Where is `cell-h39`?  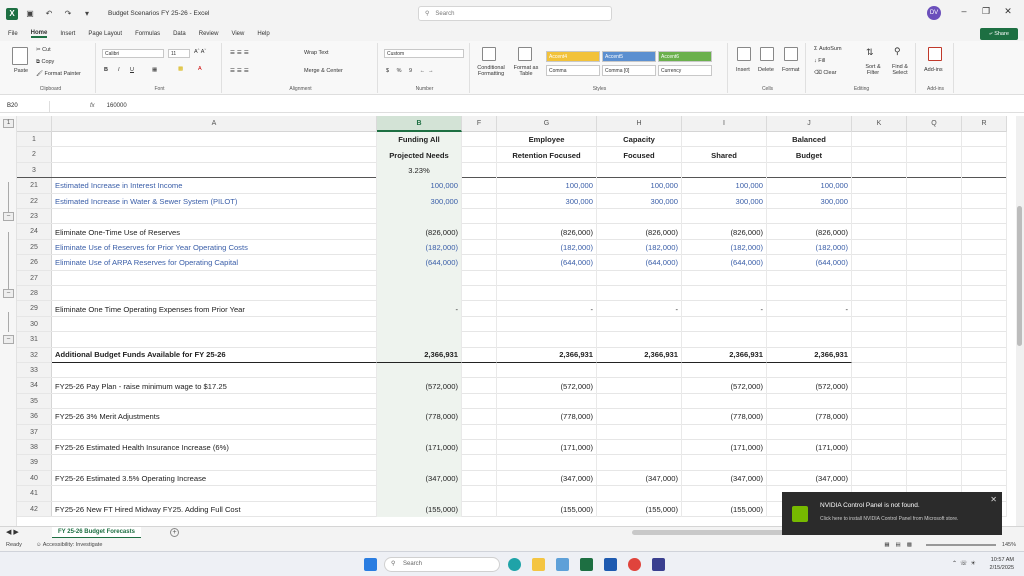
cell-h39 is located at coordinates (639, 463).